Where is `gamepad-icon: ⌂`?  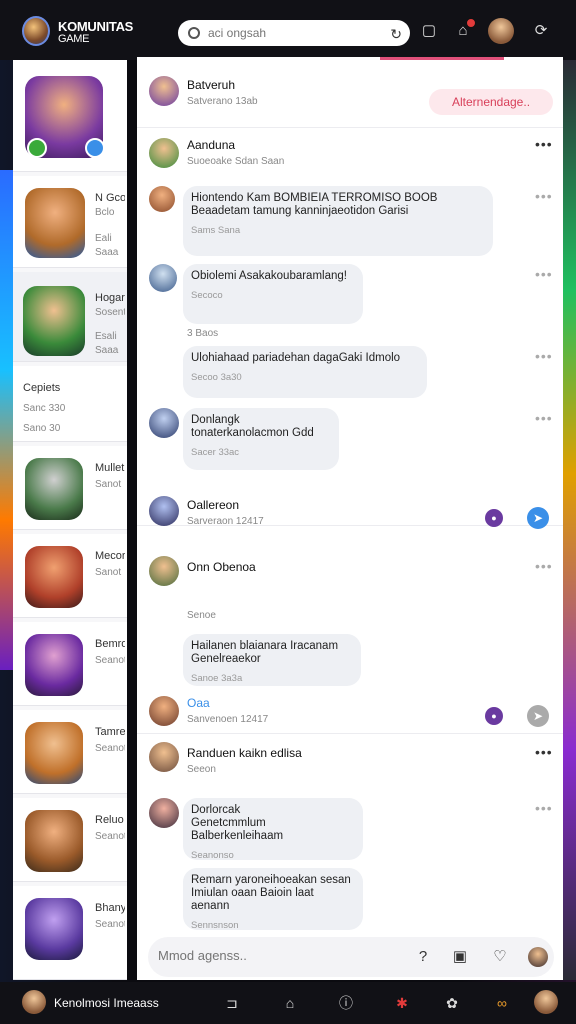 gamepad-icon: ⌂ is located at coordinates (290, 1003).